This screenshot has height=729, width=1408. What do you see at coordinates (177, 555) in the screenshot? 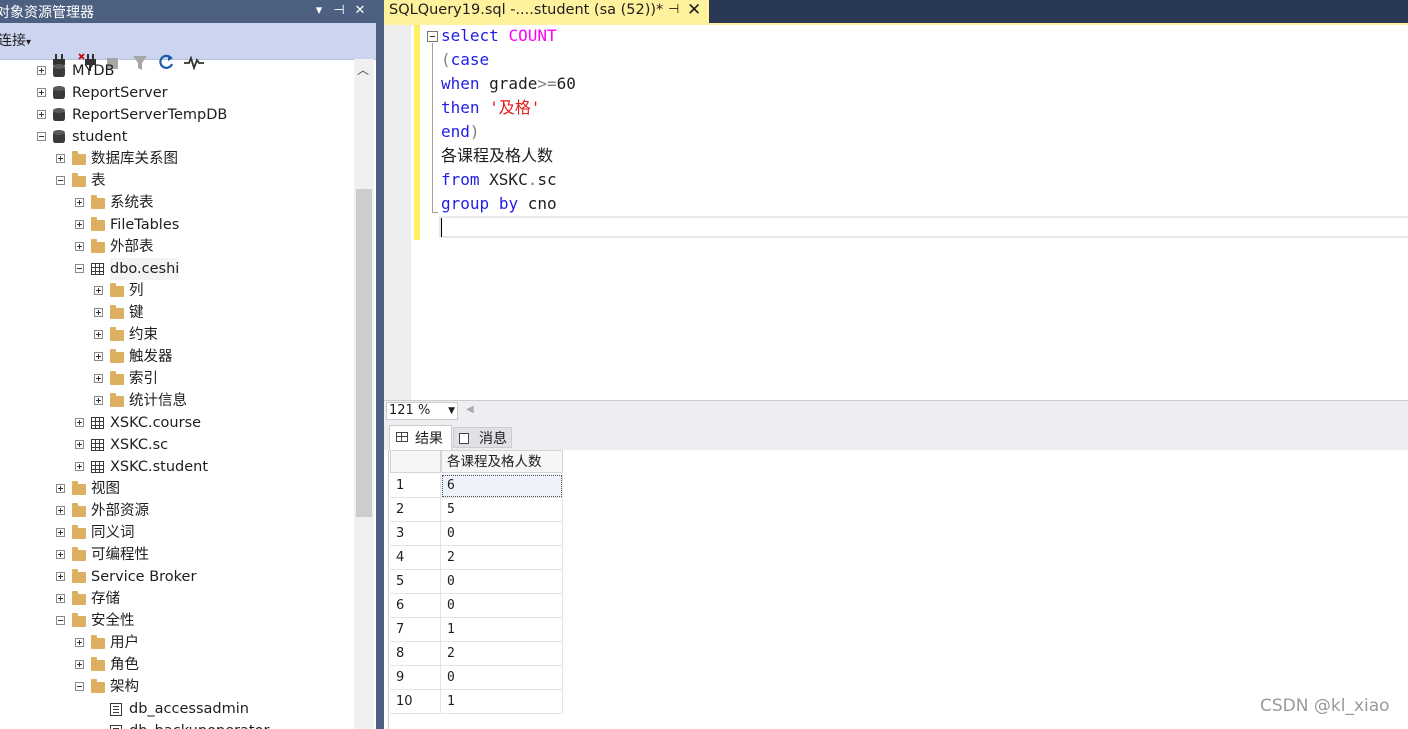
I see `tree-item: 可编程性` at bounding box center [177, 555].